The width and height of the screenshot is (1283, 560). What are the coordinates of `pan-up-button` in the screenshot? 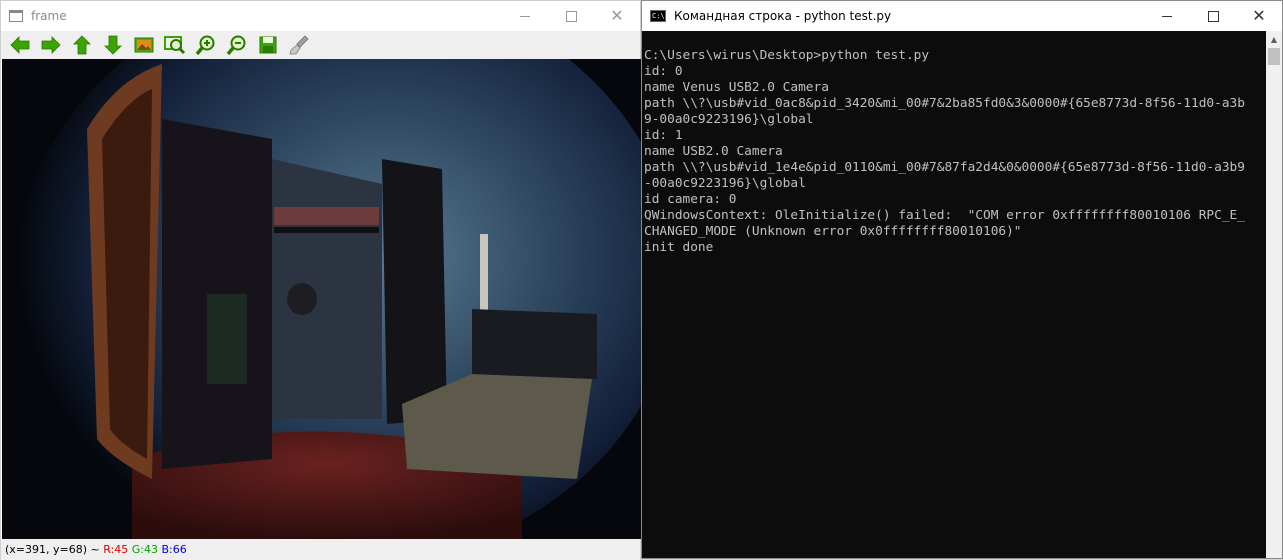 It's located at (81, 45).